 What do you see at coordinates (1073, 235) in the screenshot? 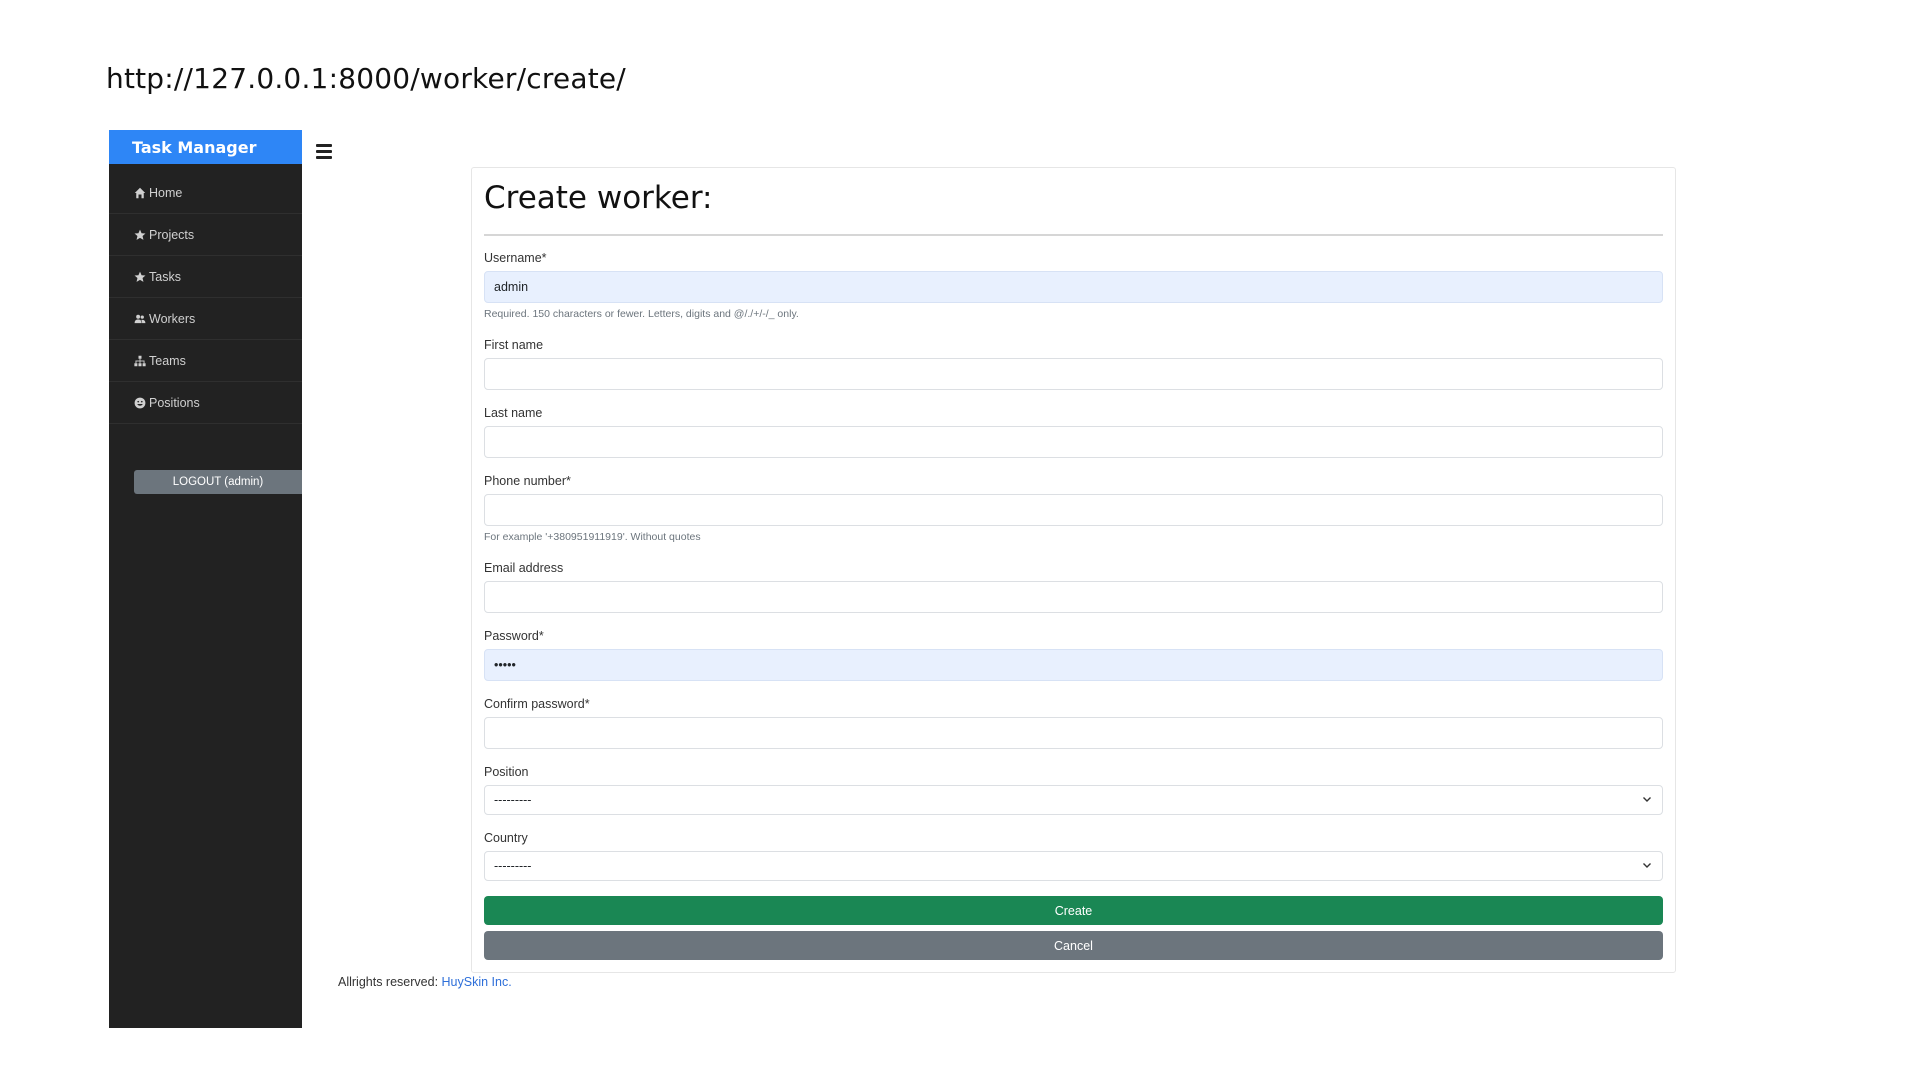
I see `title-divider` at bounding box center [1073, 235].